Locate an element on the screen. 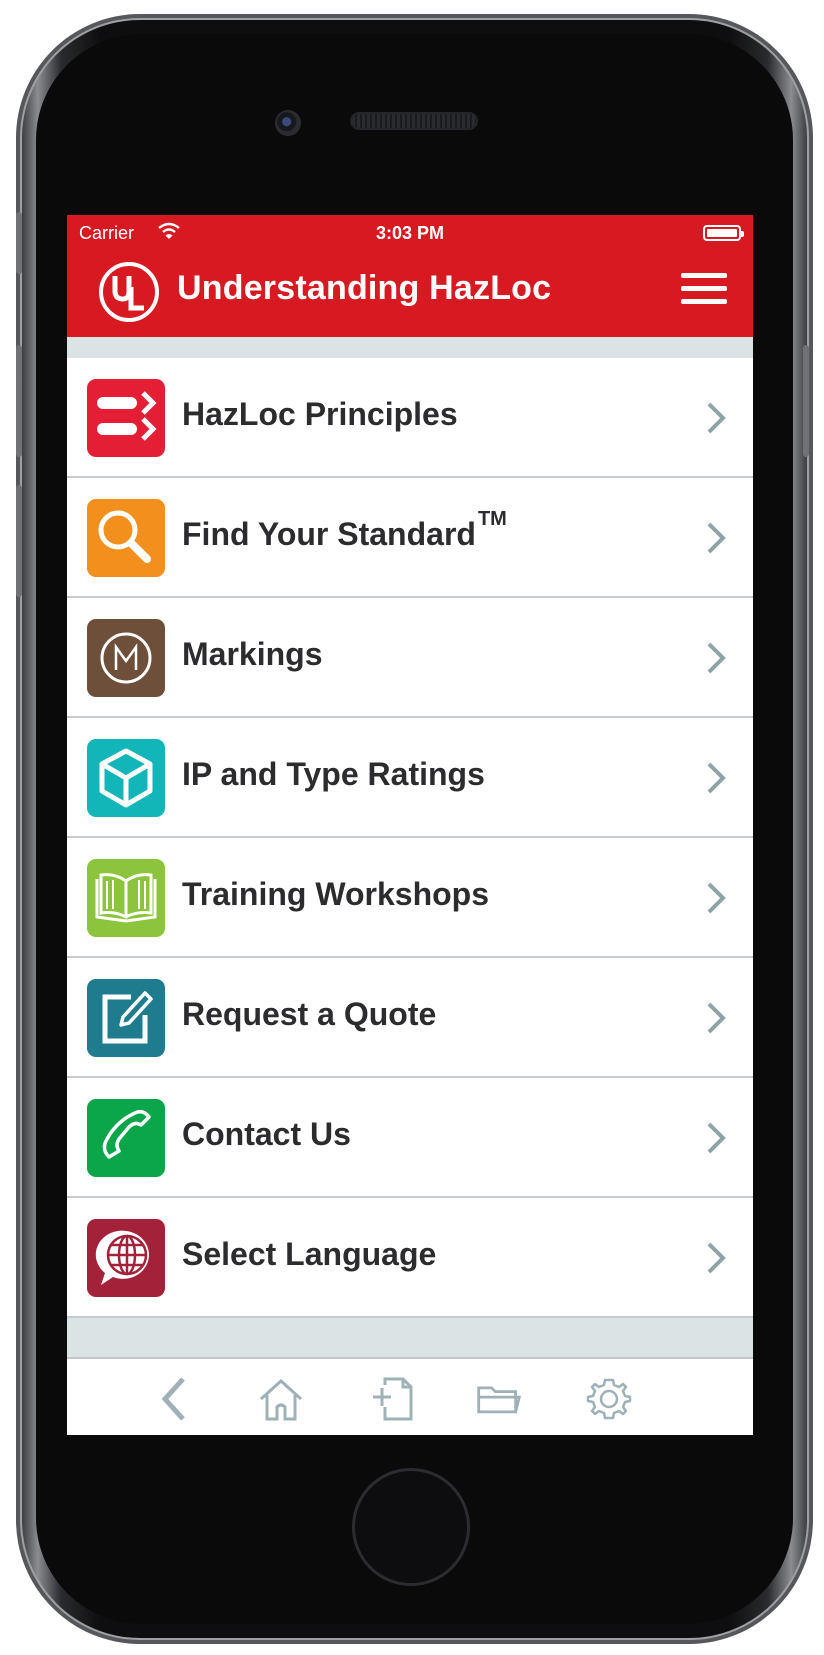  cube-icon is located at coordinates (126, 778).